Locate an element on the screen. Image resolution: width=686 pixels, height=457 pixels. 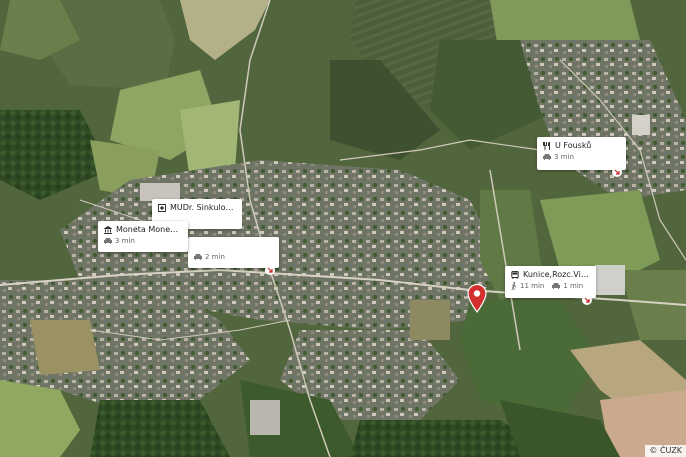
poi-card-bank: Moneta Money B... 3 min is located at coordinates (143, 236).